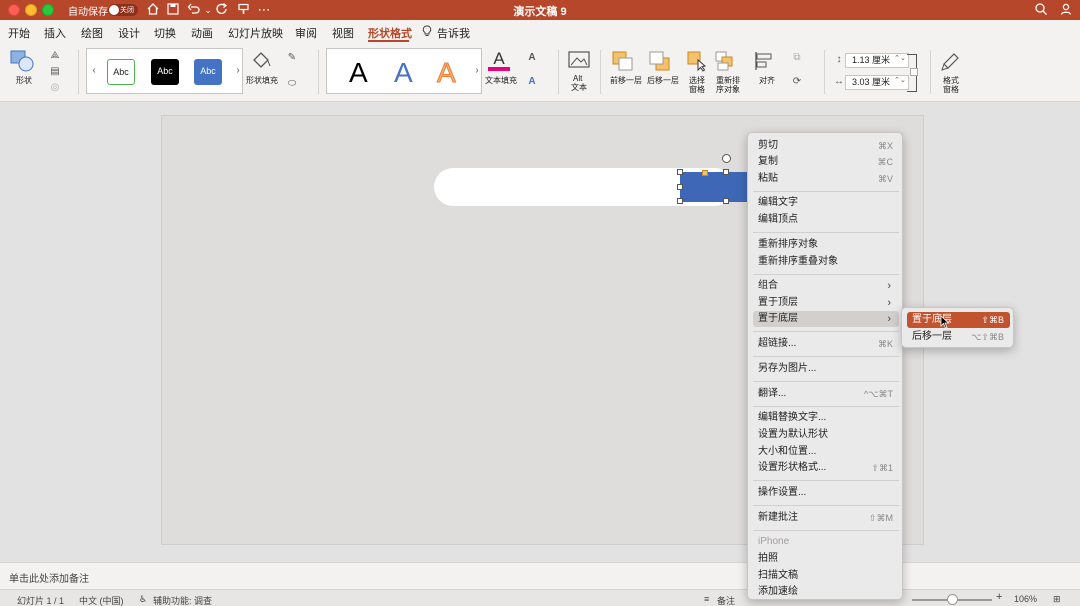 The height and width of the screenshot is (606, 1080). I want to click on width-value: 3.03 厘米, so click(871, 82).